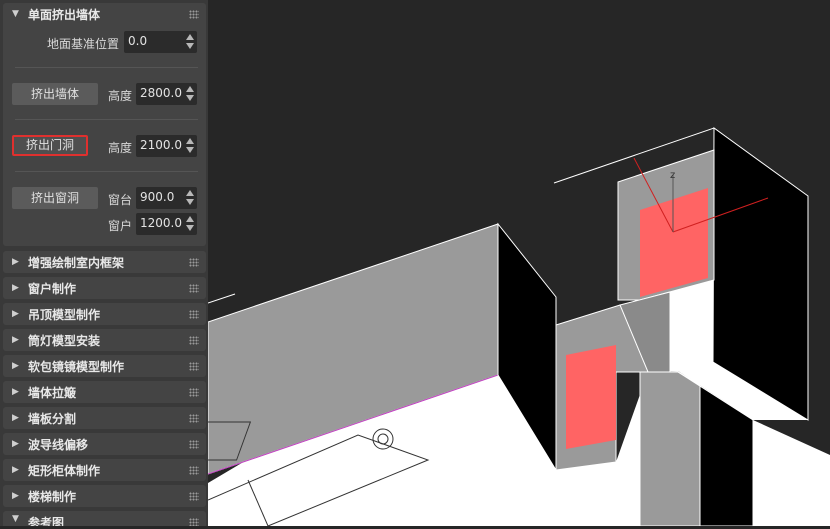 The image size is (830, 529). I want to click on front-column, so click(670, 449).